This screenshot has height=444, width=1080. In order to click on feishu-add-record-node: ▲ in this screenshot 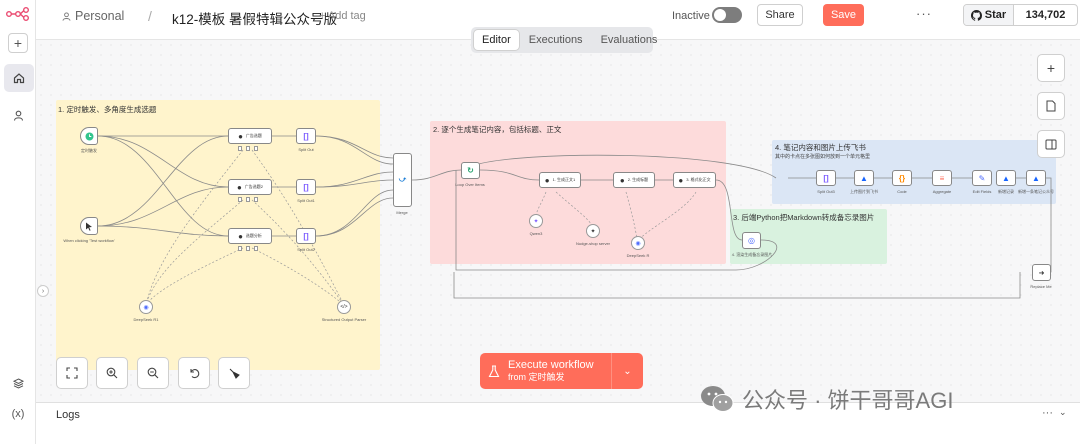, I will do `click(1006, 178)`.